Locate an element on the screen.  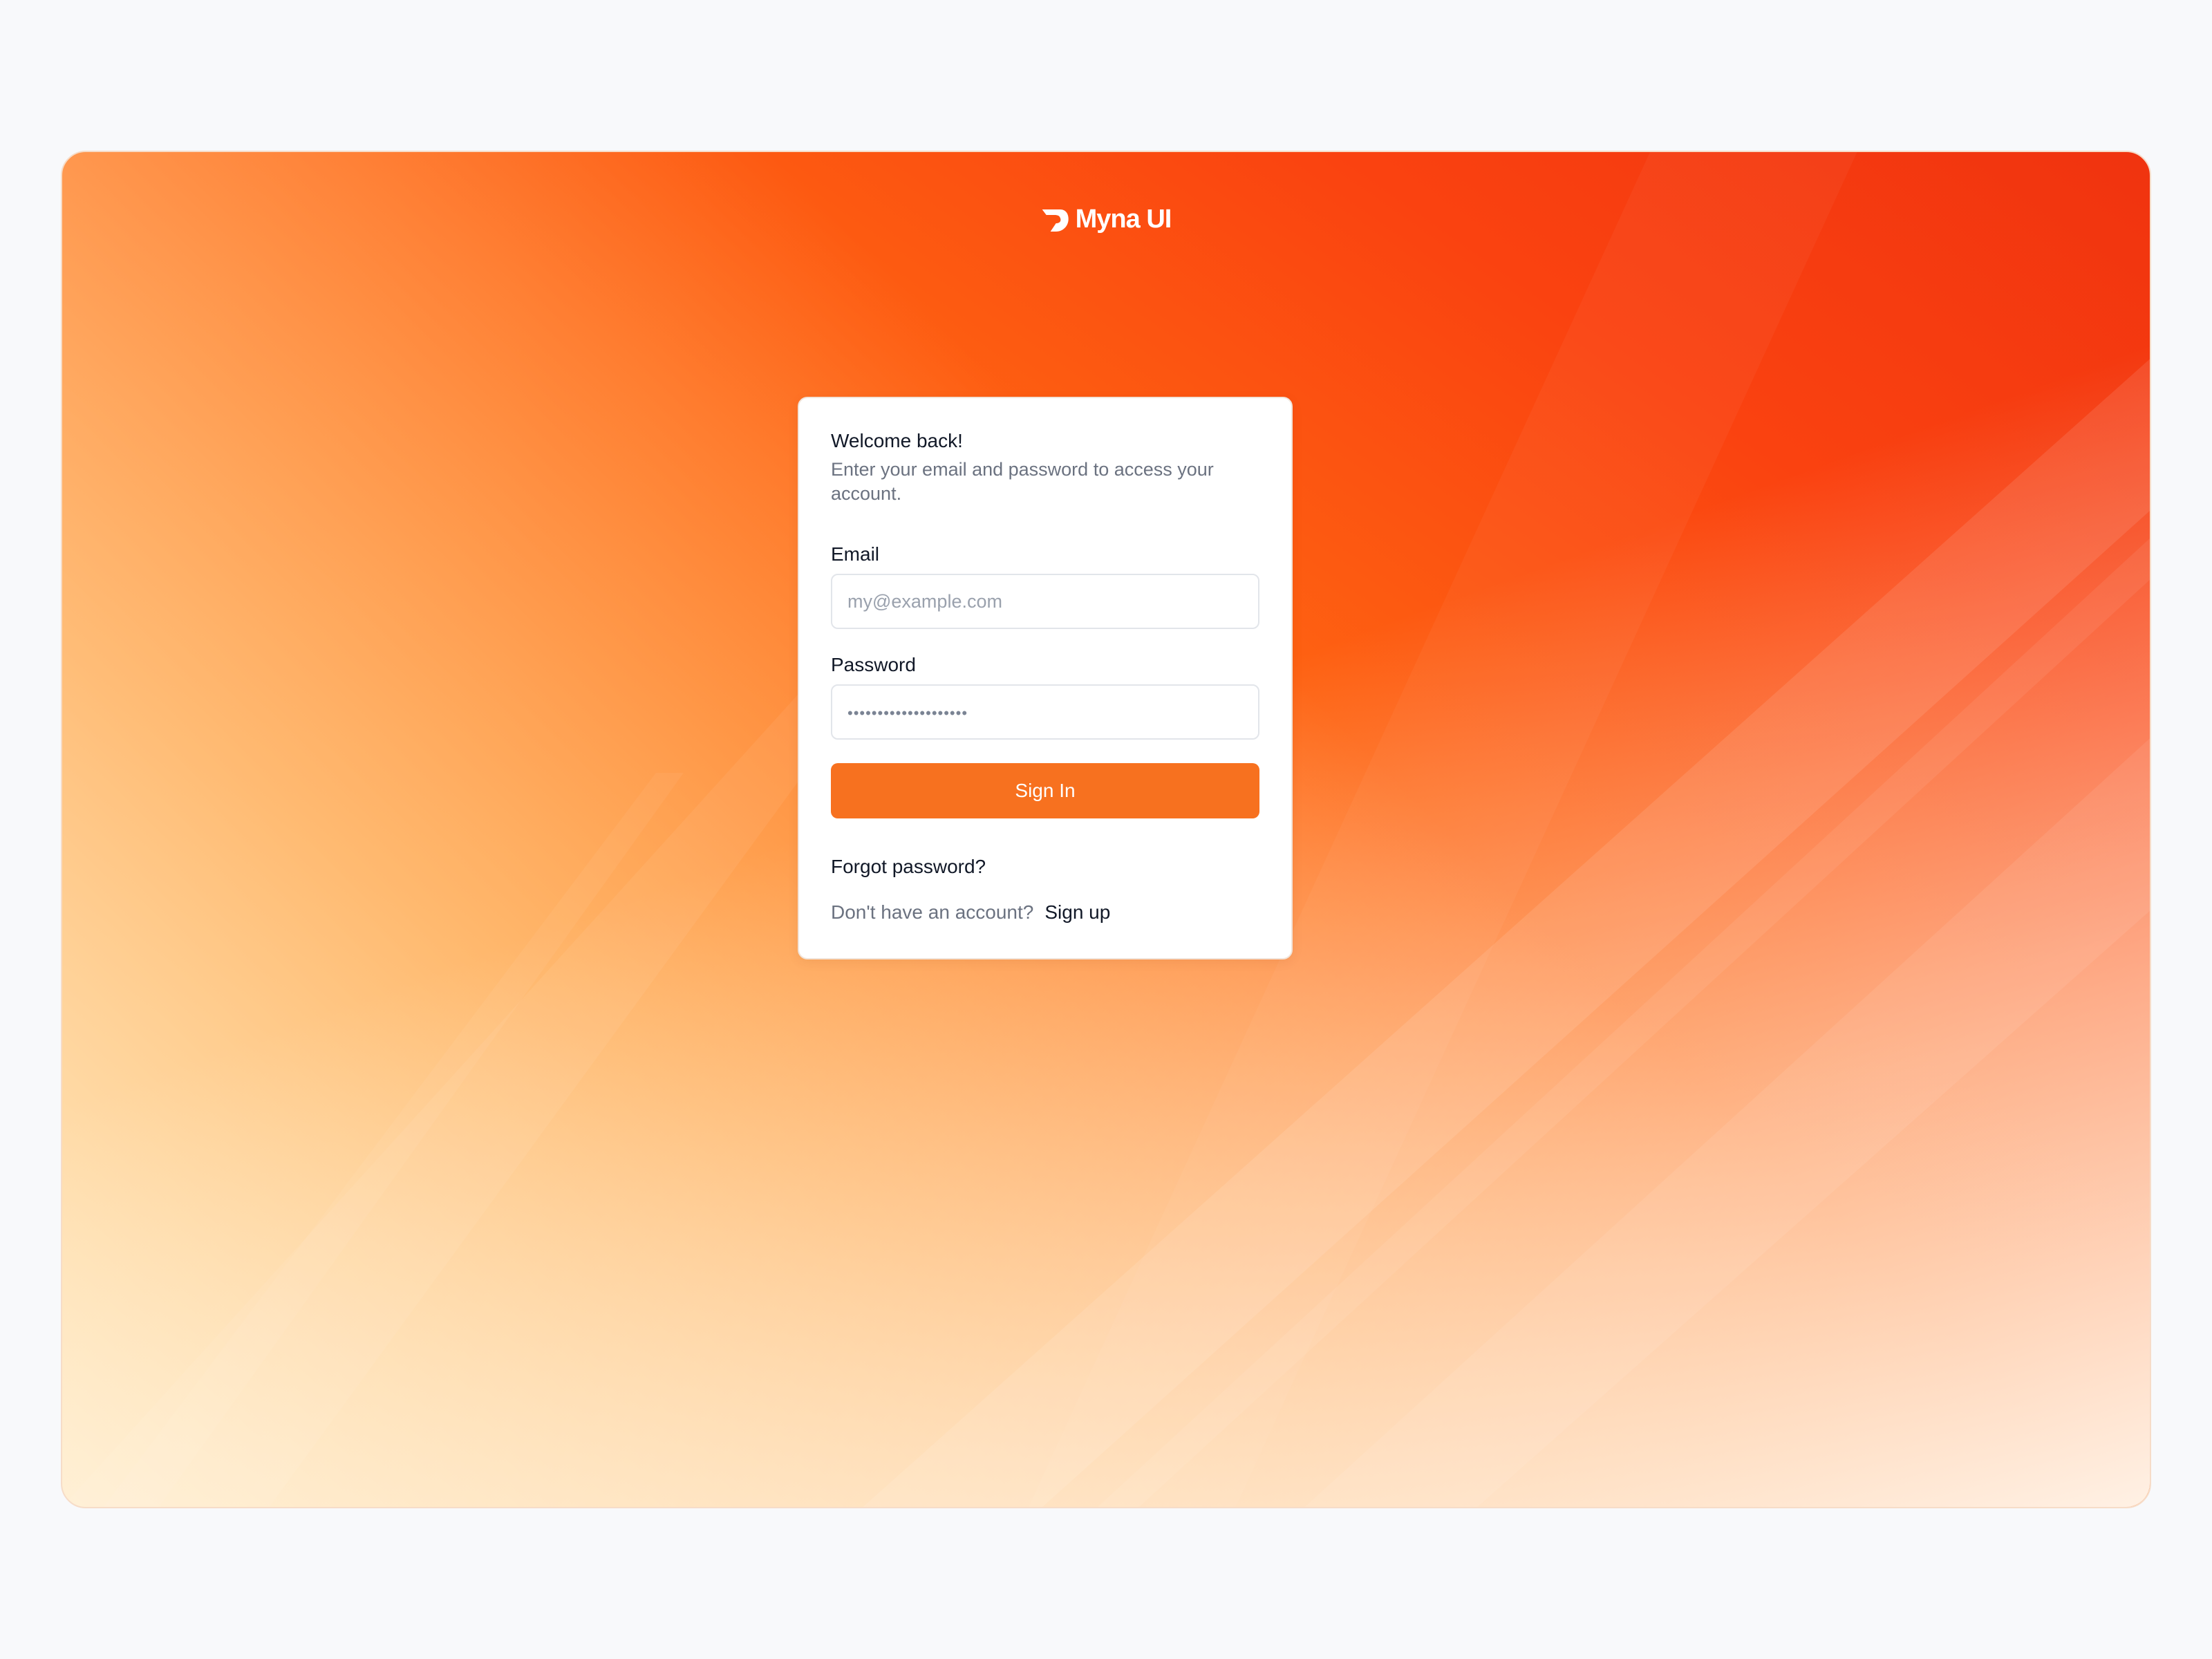
myna-logo-icon is located at coordinates (1056, 221).